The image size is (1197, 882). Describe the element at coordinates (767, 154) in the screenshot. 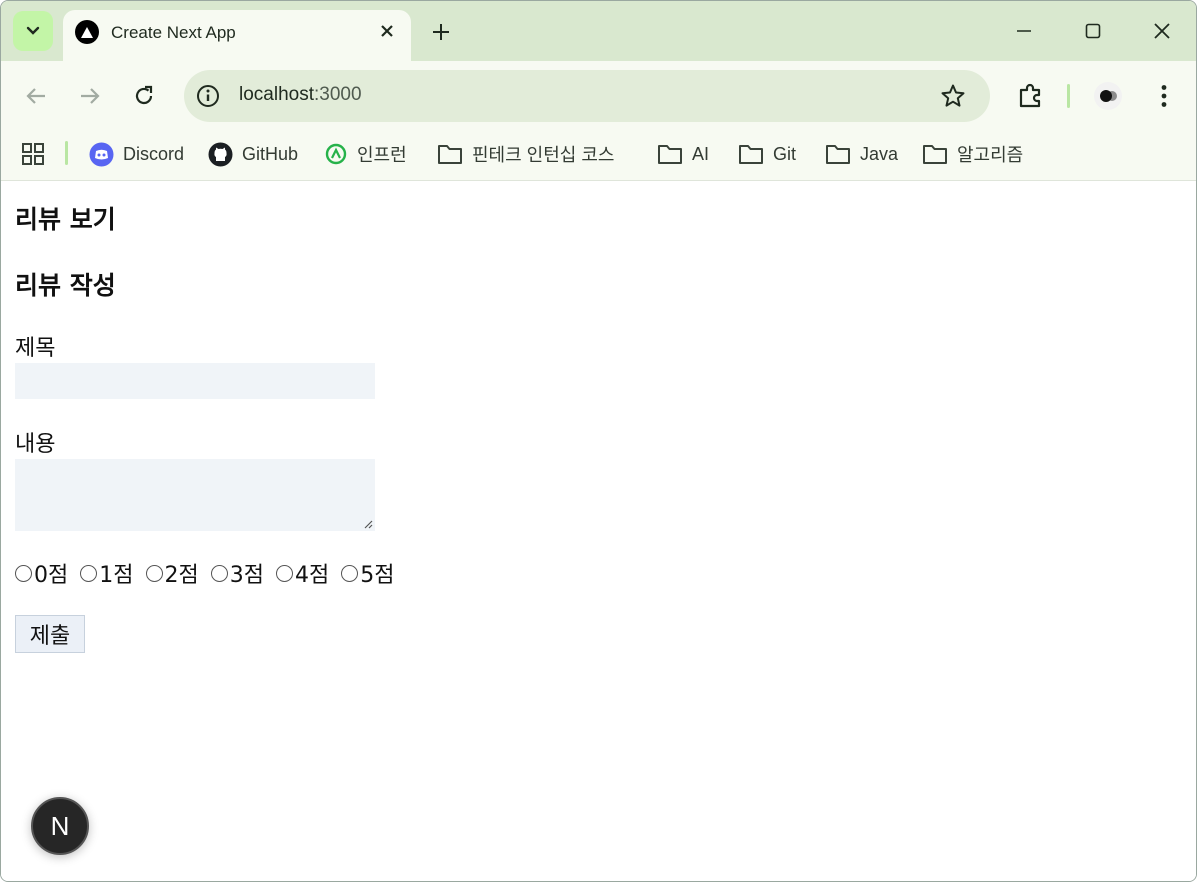

I see `bookmark-folder-git: Git` at that location.